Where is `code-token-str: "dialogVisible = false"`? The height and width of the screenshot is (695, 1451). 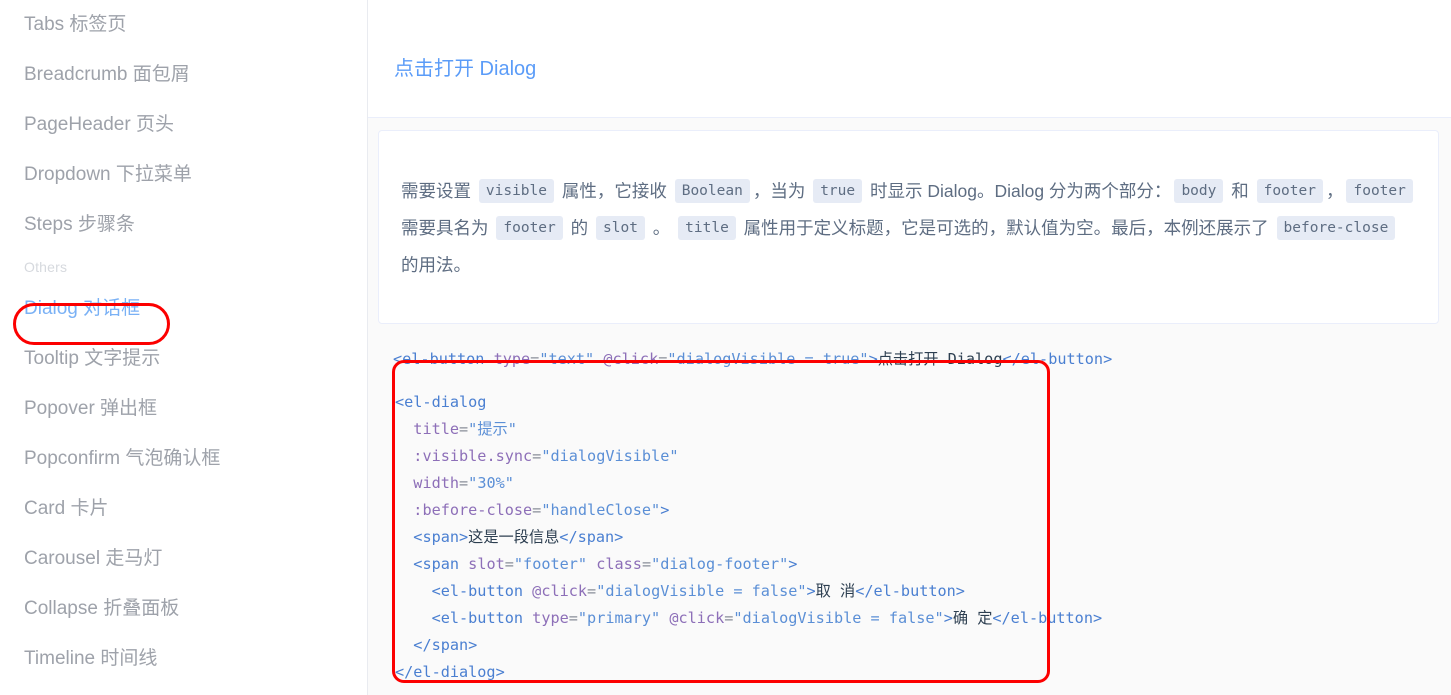 code-token-str: "dialogVisible = false" is located at coordinates (701, 591).